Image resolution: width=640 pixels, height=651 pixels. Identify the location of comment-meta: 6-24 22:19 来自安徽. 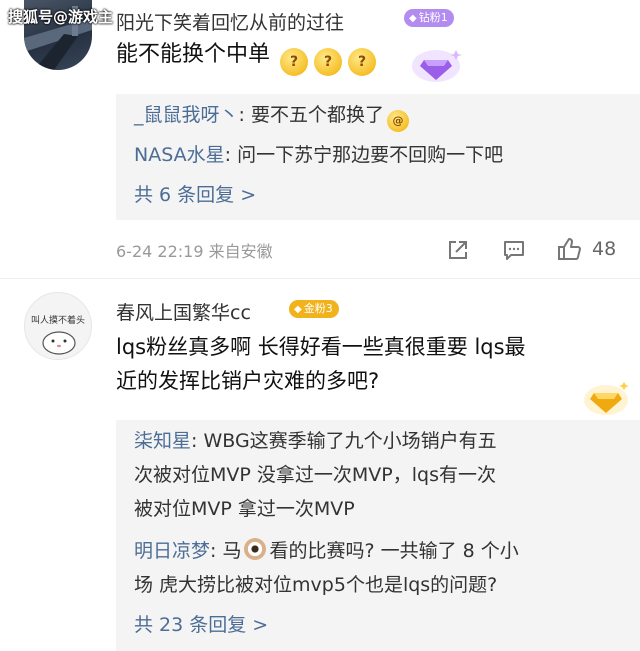
(194, 251).